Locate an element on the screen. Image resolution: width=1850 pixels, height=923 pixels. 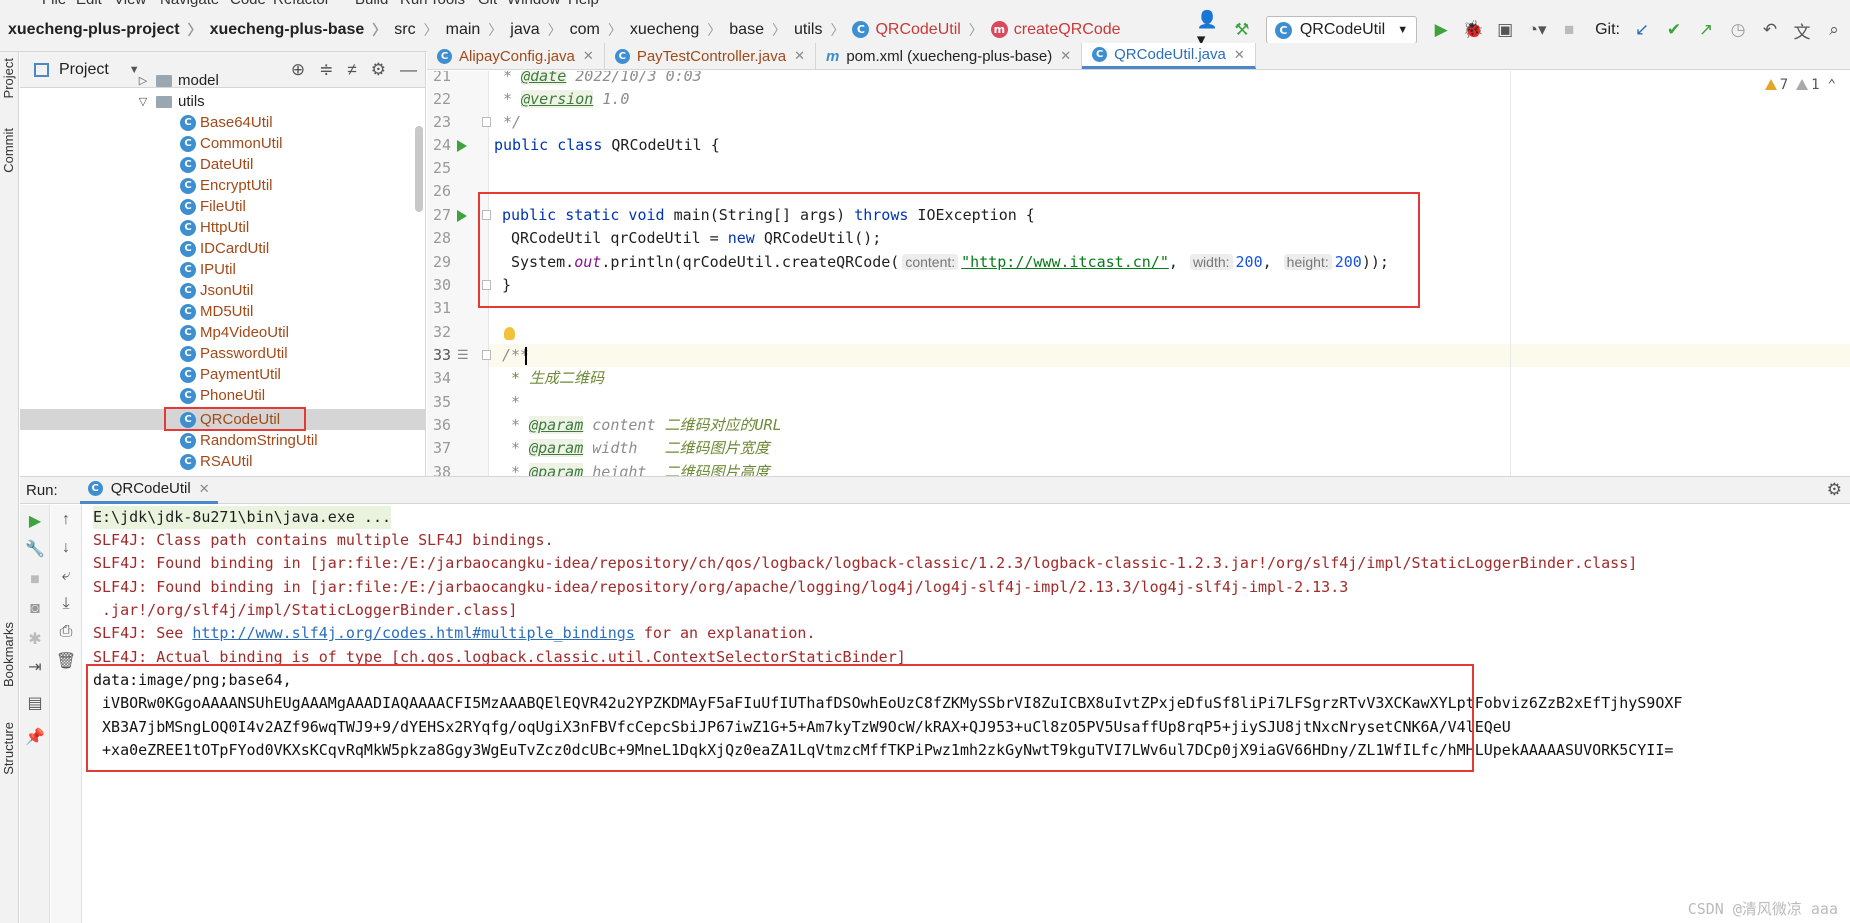
menu-item-run: Run is located at coordinates (414, 4).